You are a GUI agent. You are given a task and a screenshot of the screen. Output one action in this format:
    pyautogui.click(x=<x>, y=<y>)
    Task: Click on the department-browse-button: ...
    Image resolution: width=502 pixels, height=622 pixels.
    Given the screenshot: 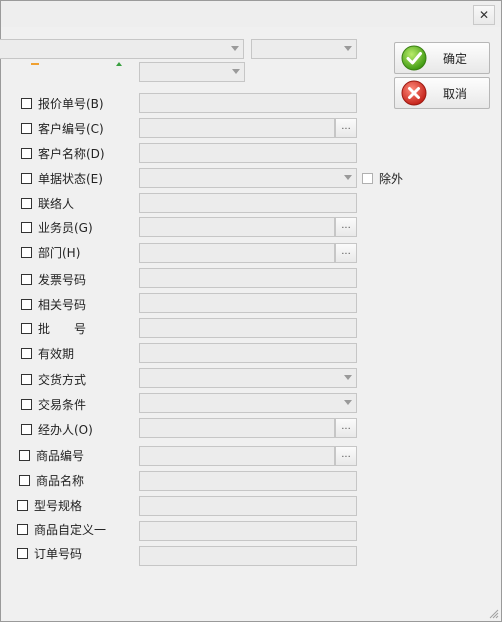 What is the action you would take?
    pyautogui.click(x=346, y=253)
    